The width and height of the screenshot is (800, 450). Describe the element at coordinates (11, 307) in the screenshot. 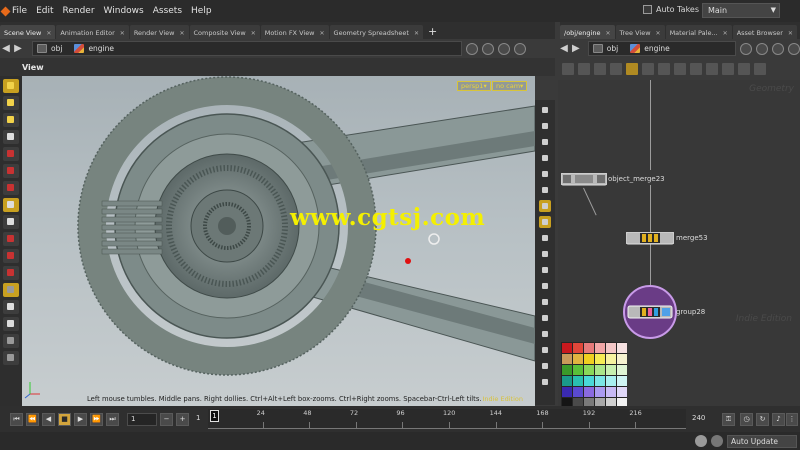

I see `display-icon` at that location.